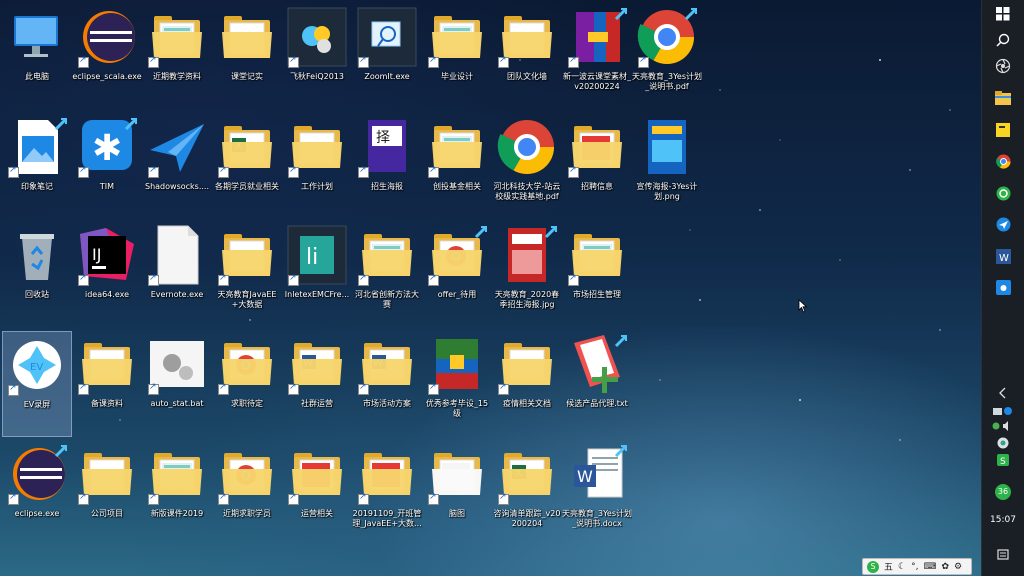 The width and height of the screenshot is (1024, 576). I want to click on blank-icon, so click(177, 255).